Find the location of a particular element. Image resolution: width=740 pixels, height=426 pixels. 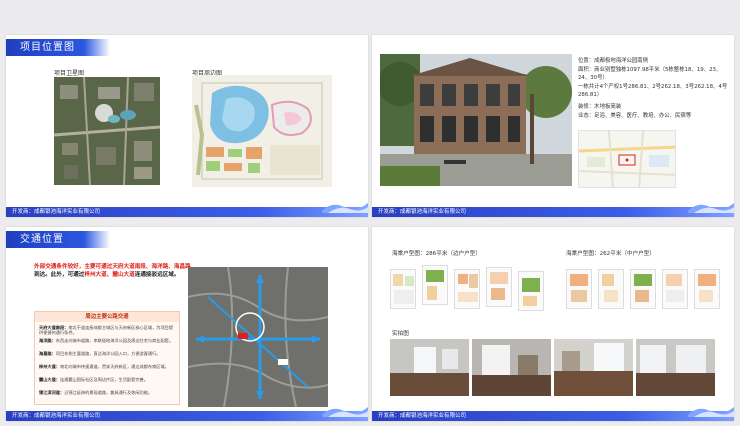

road-name: 锦江滨河道： is located at coordinates (52, 392).